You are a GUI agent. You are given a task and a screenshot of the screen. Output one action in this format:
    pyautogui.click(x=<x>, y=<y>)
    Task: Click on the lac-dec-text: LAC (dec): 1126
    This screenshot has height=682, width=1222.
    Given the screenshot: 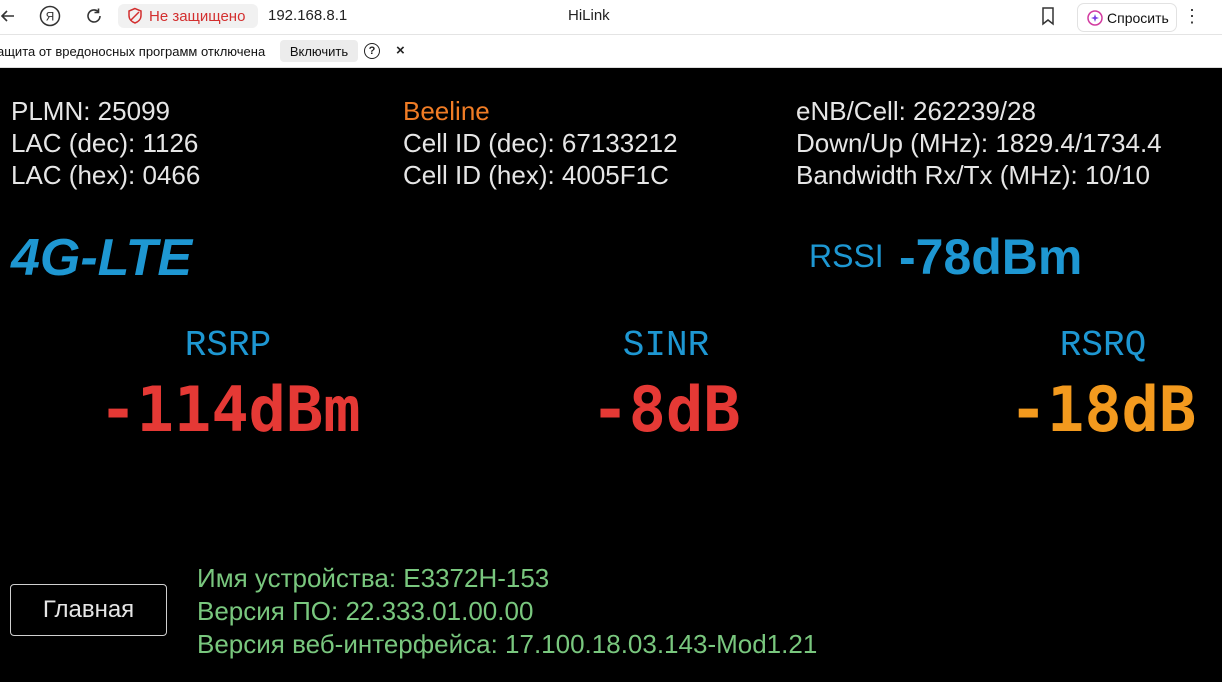 What is the action you would take?
    pyautogui.click(x=105, y=143)
    